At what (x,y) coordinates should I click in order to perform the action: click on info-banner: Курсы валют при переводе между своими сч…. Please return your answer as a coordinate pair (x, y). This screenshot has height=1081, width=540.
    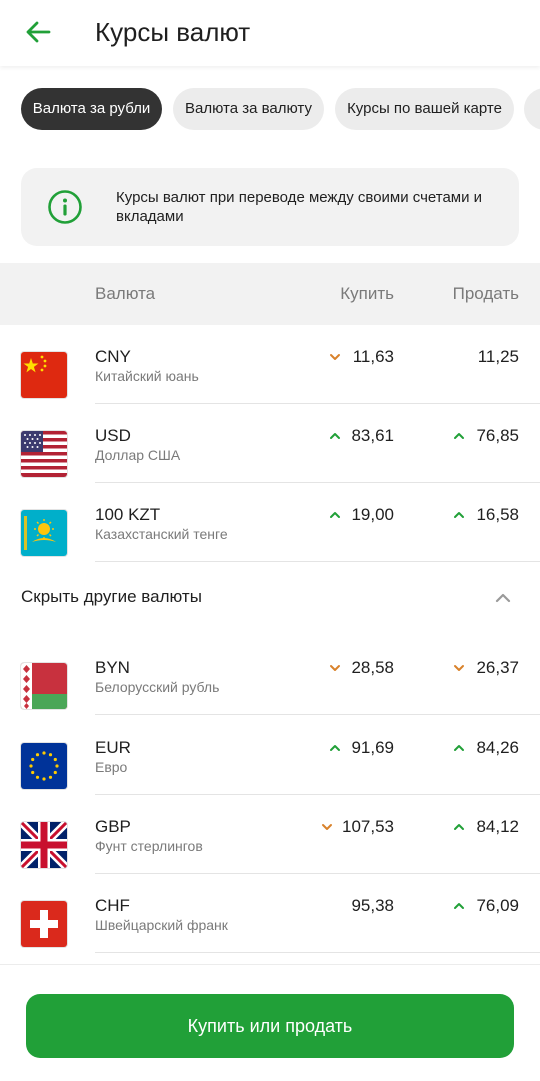
    Looking at the image, I should click on (270, 207).